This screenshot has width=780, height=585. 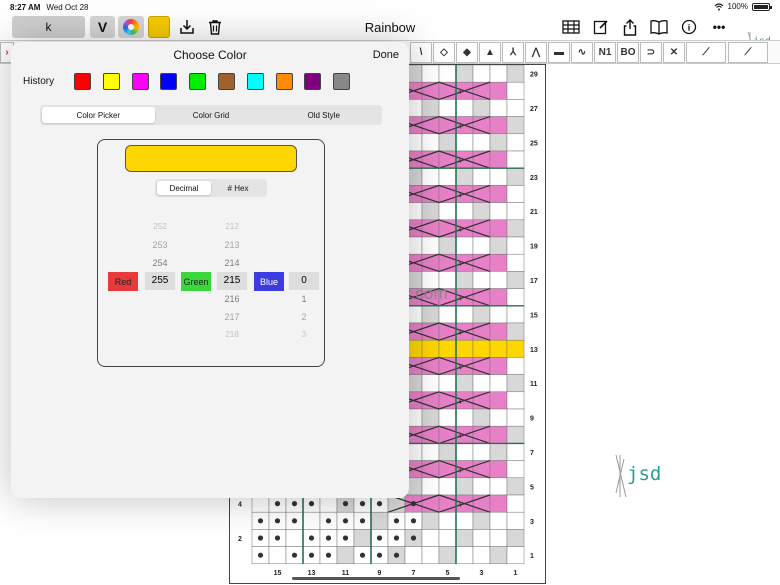 I want to click on current-color-swatch, so click(x=159, y=27).